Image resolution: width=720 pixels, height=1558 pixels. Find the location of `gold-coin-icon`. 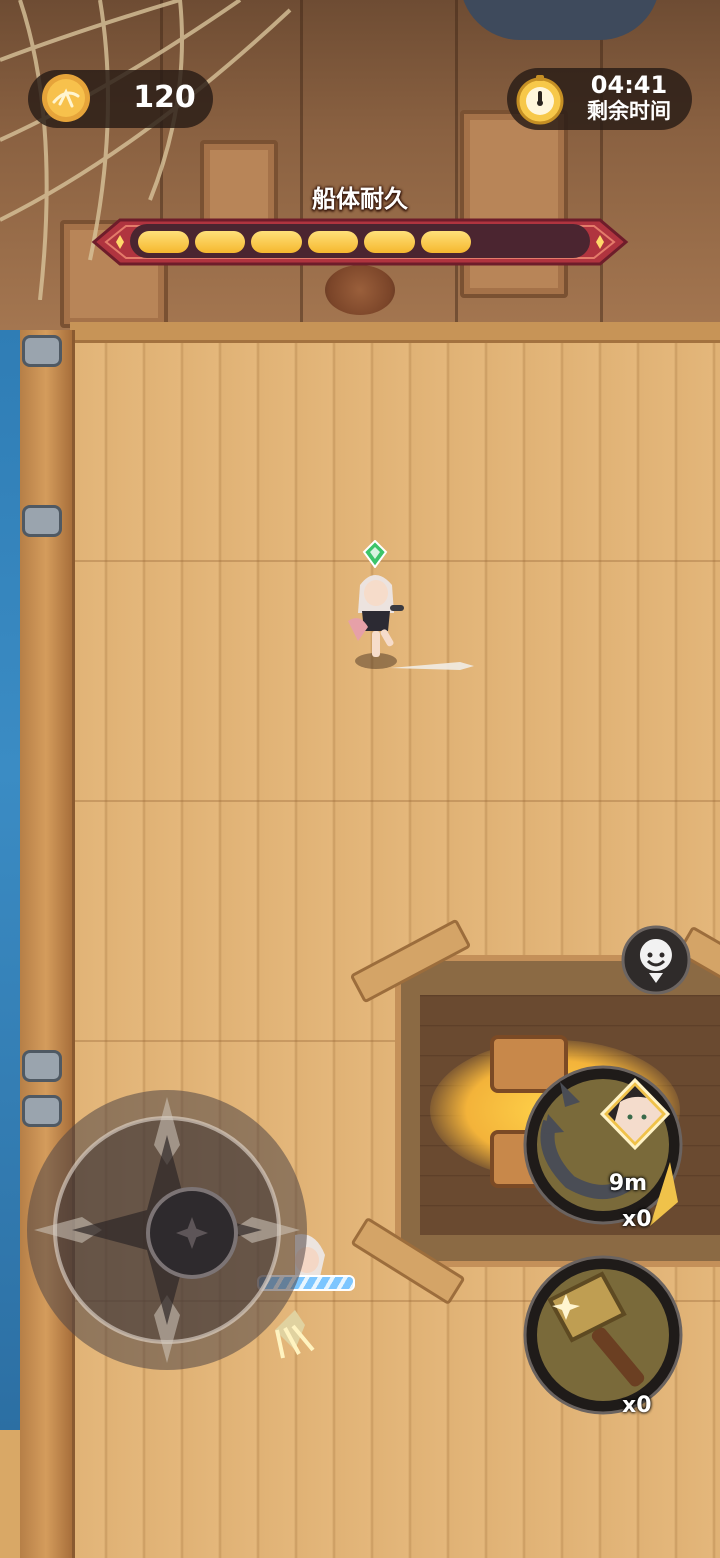

gold-coin-icon is located at coordinates (66, 98).